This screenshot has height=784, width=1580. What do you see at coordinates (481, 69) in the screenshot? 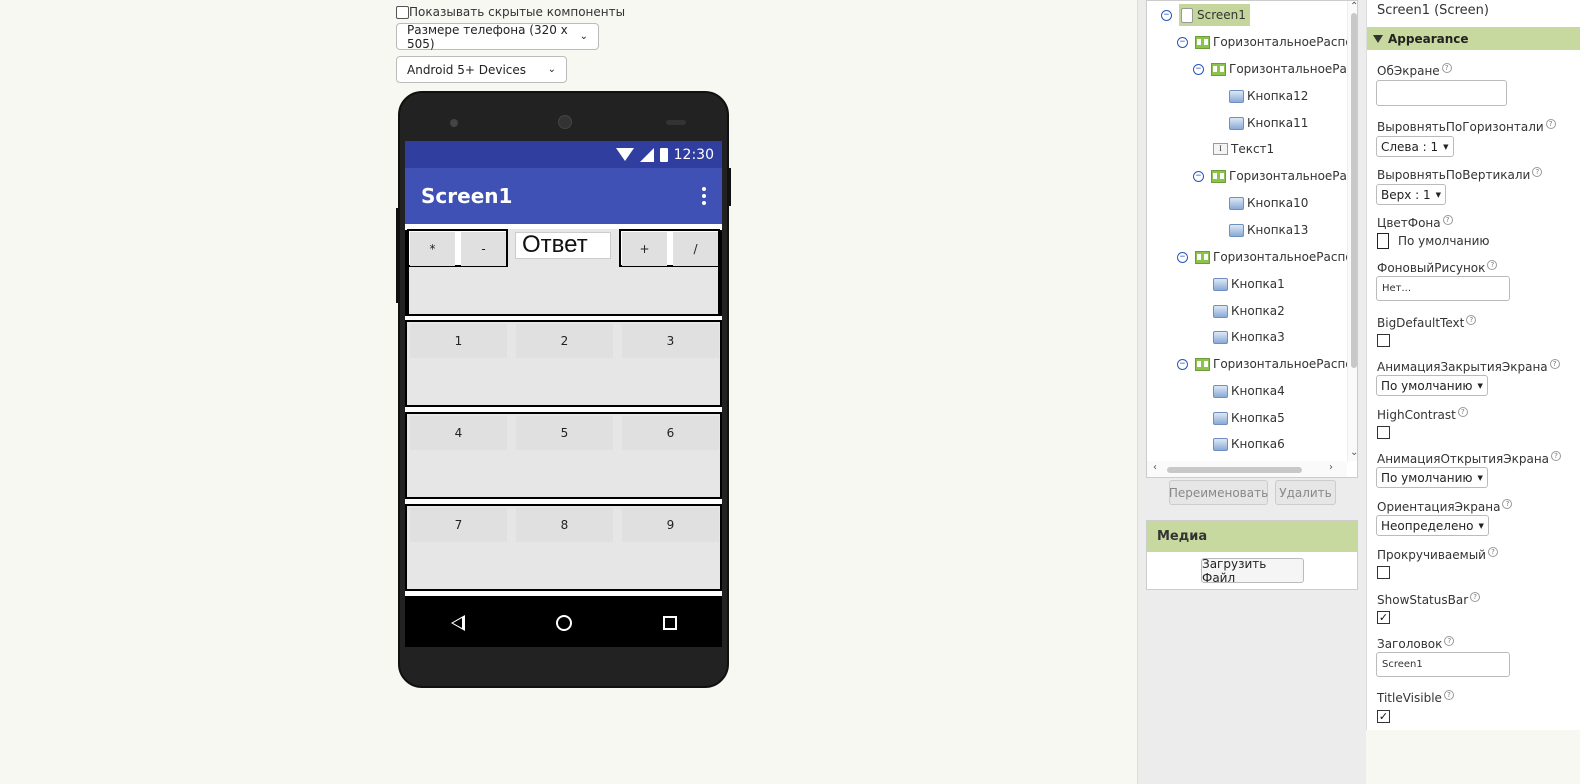
I see `device-select: Android 5+ Devices ⌄` at bounding box center [481, 69].